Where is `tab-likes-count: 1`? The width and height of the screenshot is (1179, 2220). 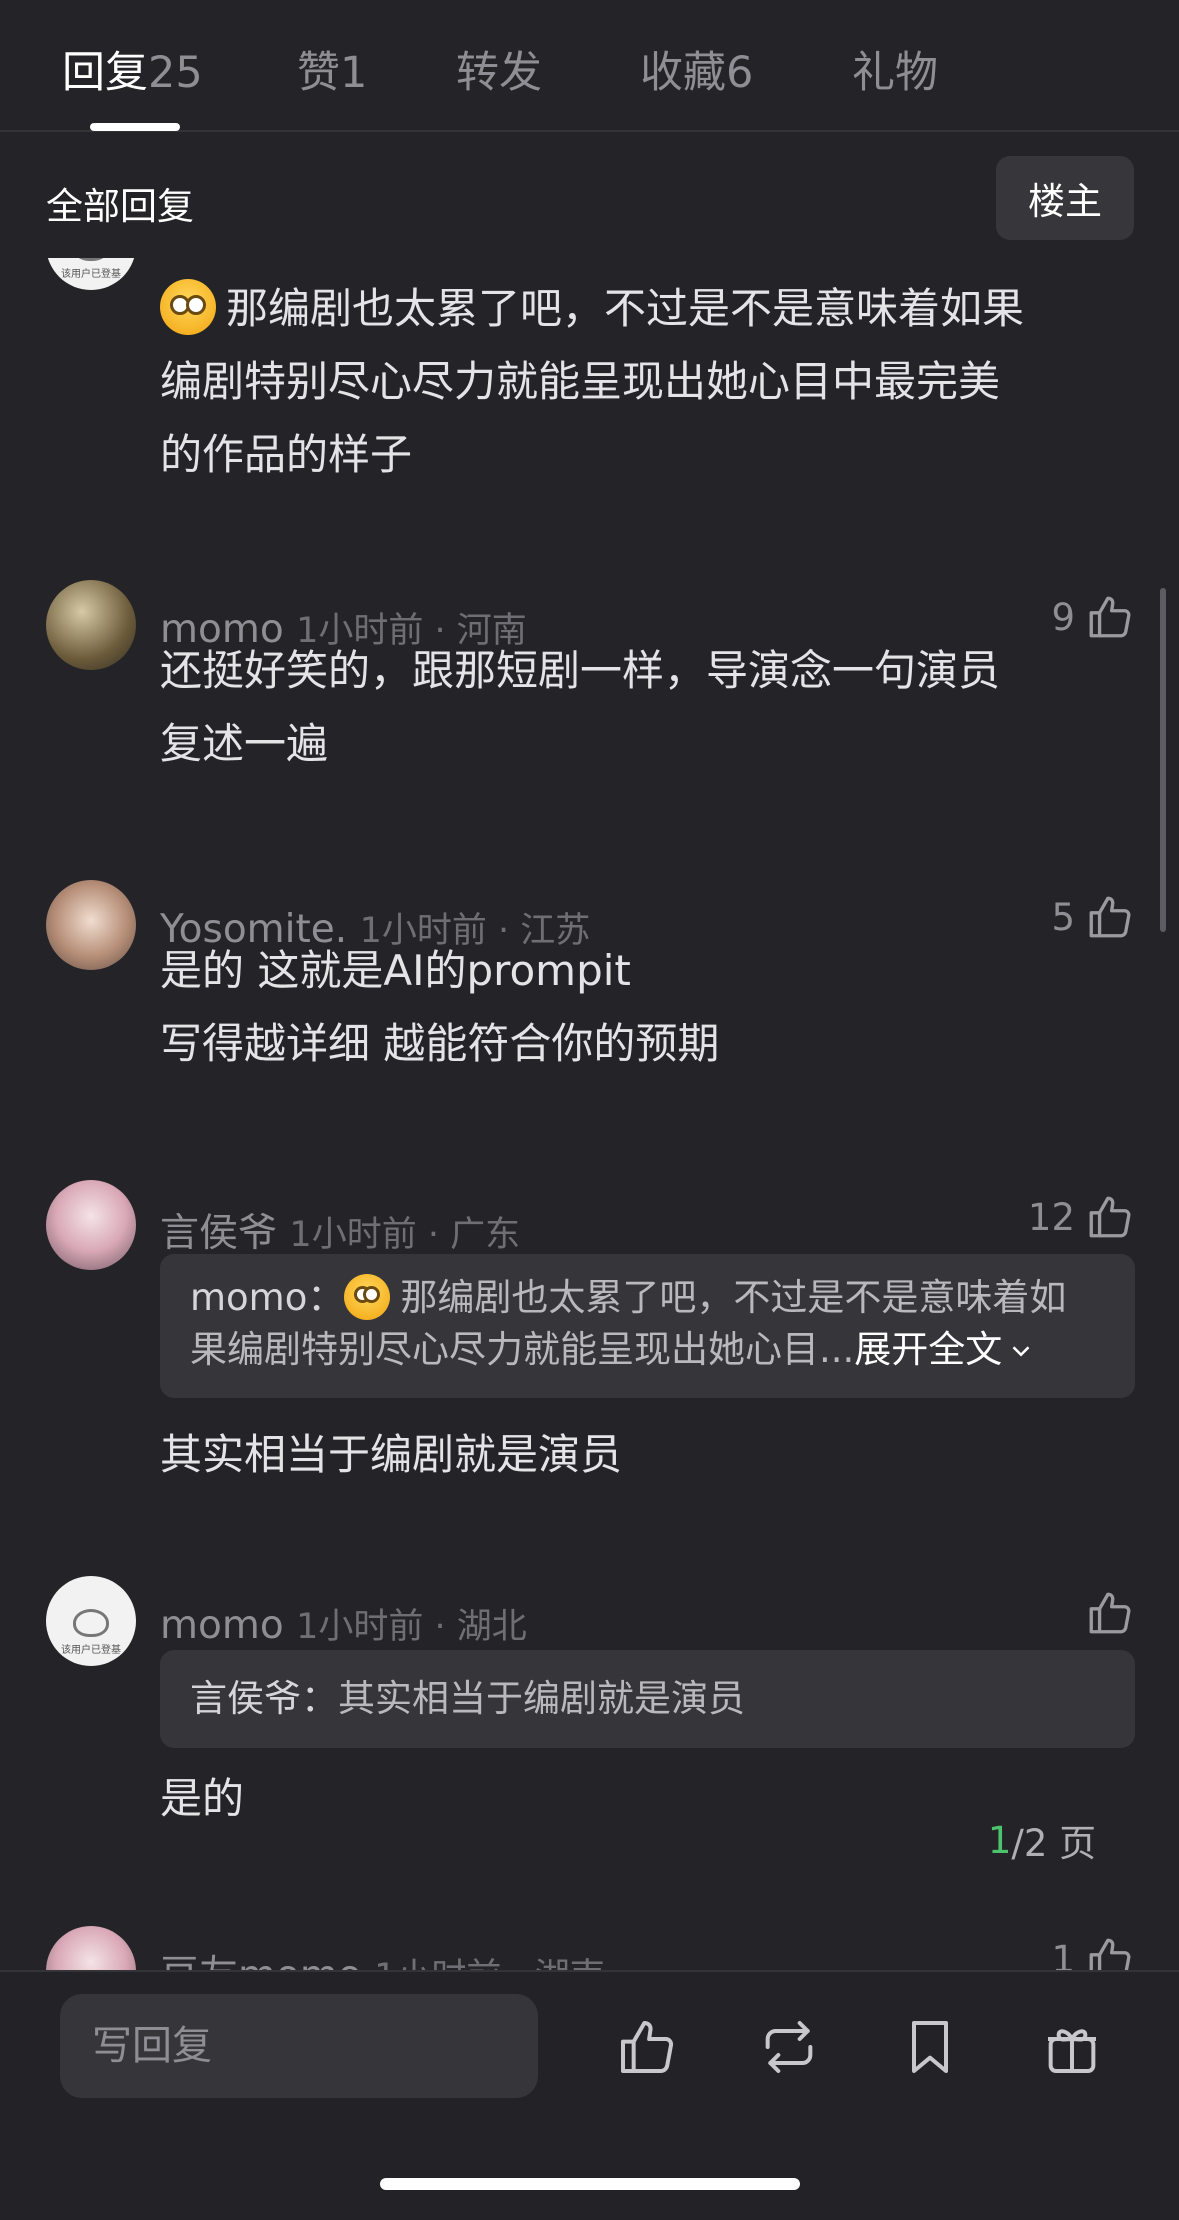
tab-likes-count: 1 is located at coordinates (354, 73).